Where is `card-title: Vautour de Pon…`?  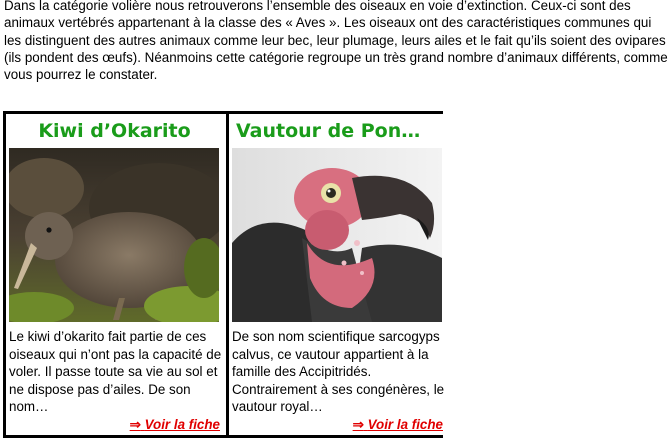
card-title: Vautour de Pon… is located at coordinates (344, 131).